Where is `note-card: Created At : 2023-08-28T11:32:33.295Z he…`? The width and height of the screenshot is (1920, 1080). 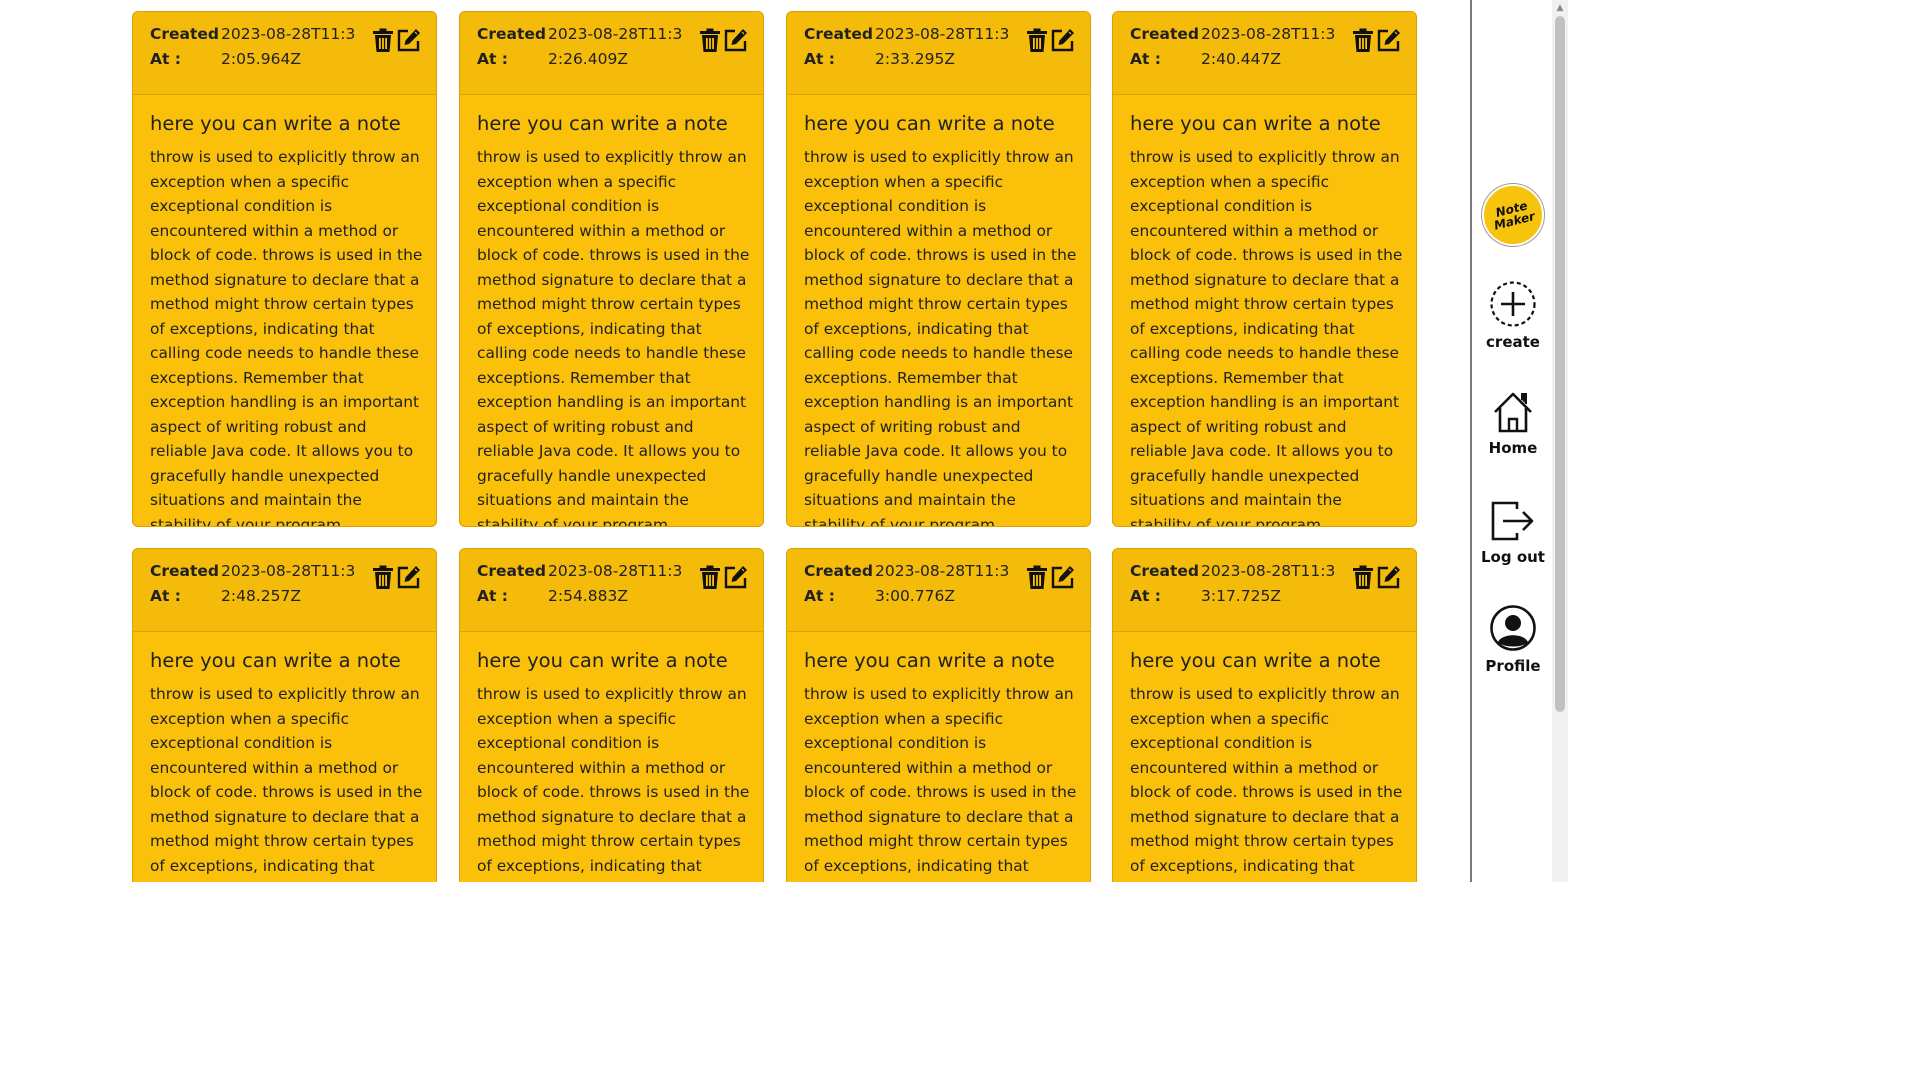
note-card: Created At : 2023-08-28T11:32:33.295Z he… is located at coordinates (938, 269).